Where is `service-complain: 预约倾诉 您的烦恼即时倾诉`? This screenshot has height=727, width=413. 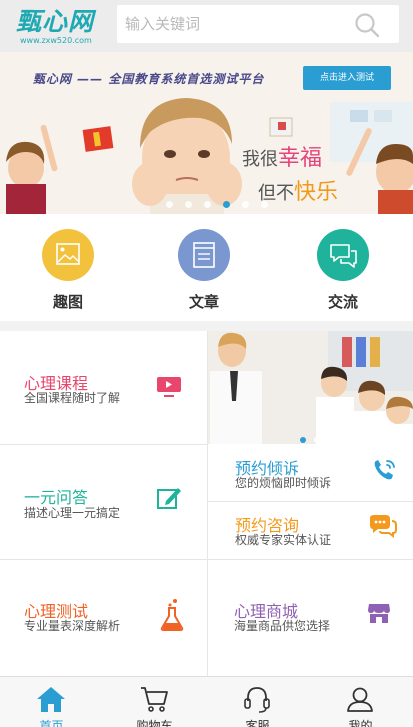
service-complain: 预约倾诉 您的烦恼即时倾诉 is located at coordinates (310, 473).